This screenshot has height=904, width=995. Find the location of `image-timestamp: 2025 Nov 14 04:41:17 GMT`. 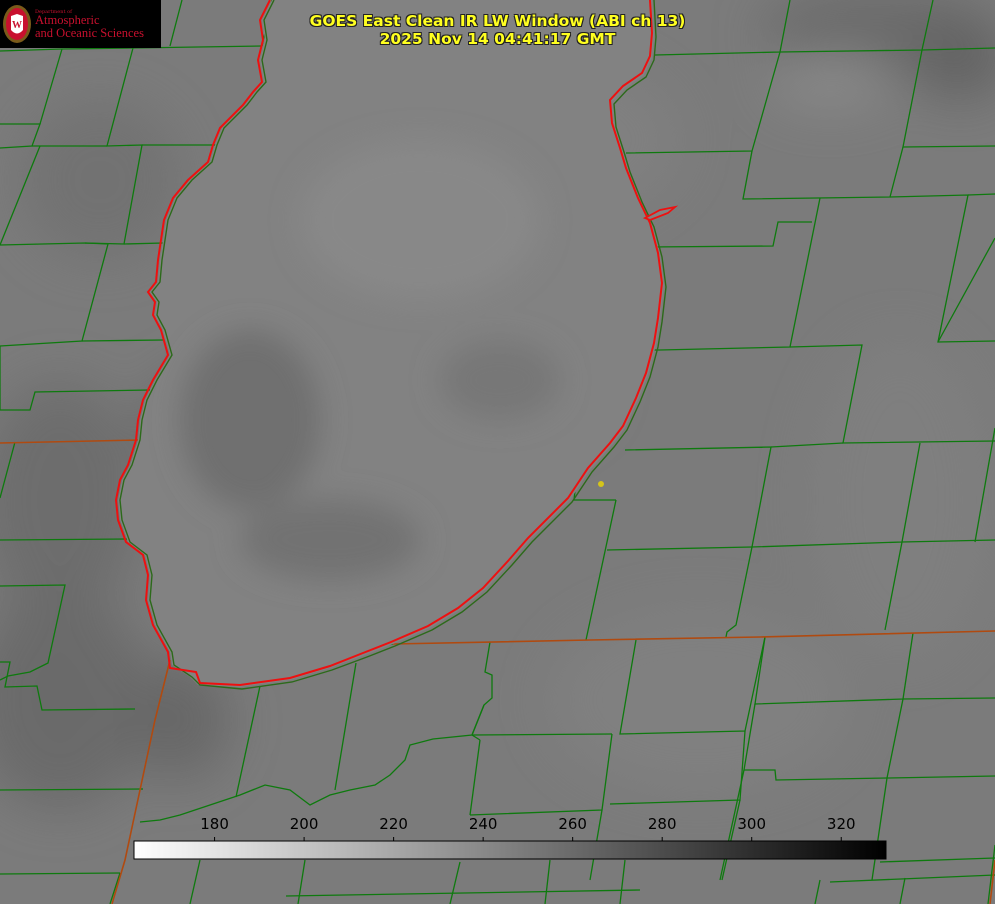

image-timestamp: 2025 Nov 14 04:41:17 GMT is located at coordinates (497, 39).